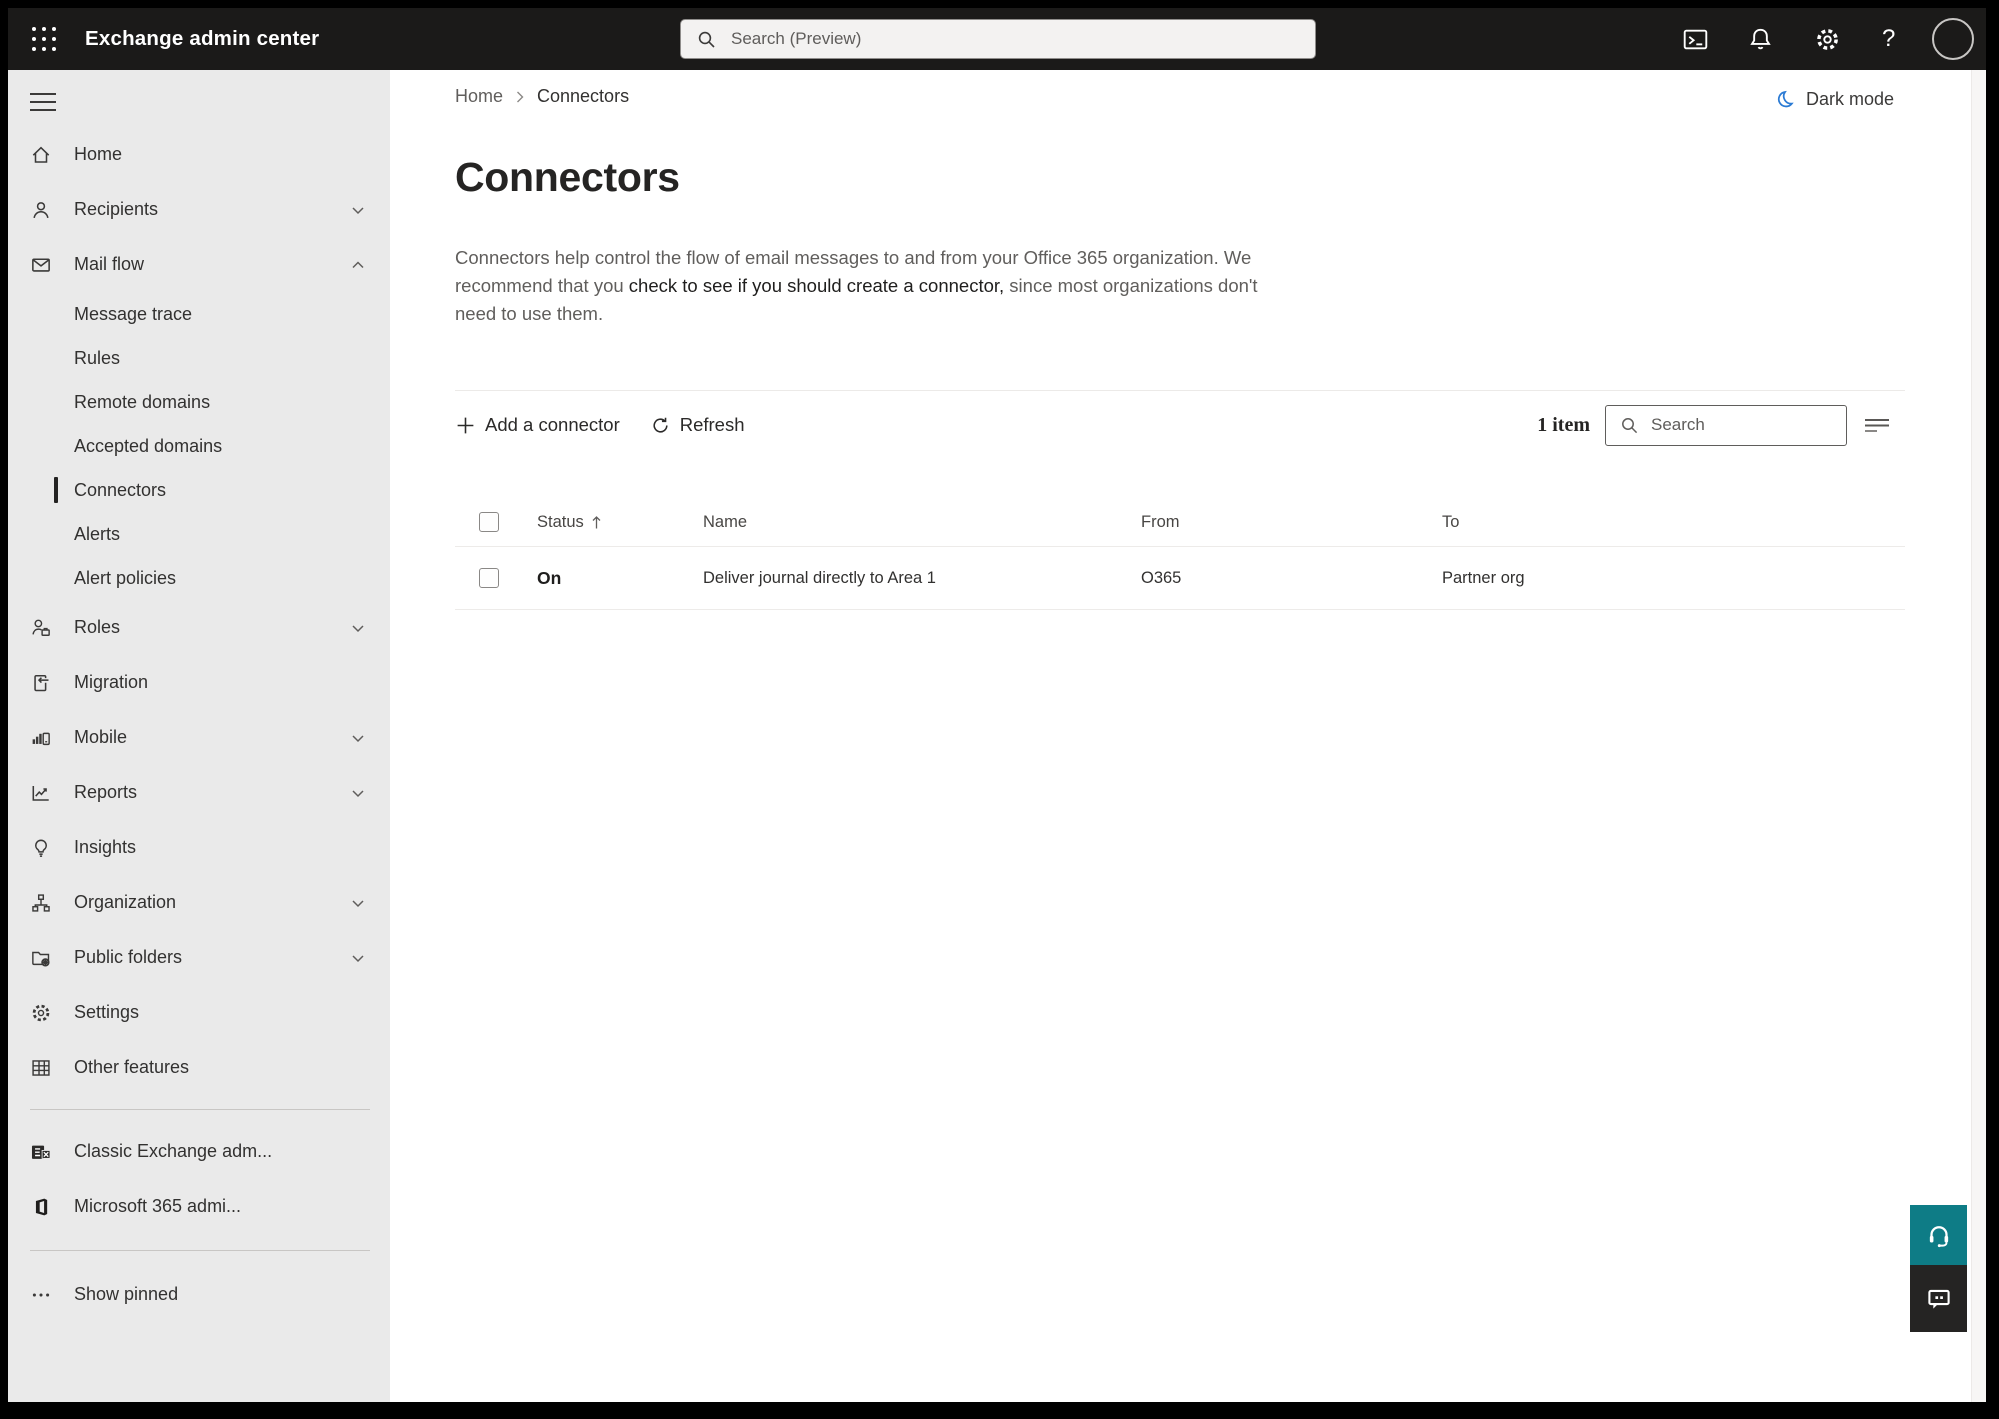 This screenshot has width=1999, height=1419. I want to click on dark-mode-label: Dark mode, so click(1849, 98).